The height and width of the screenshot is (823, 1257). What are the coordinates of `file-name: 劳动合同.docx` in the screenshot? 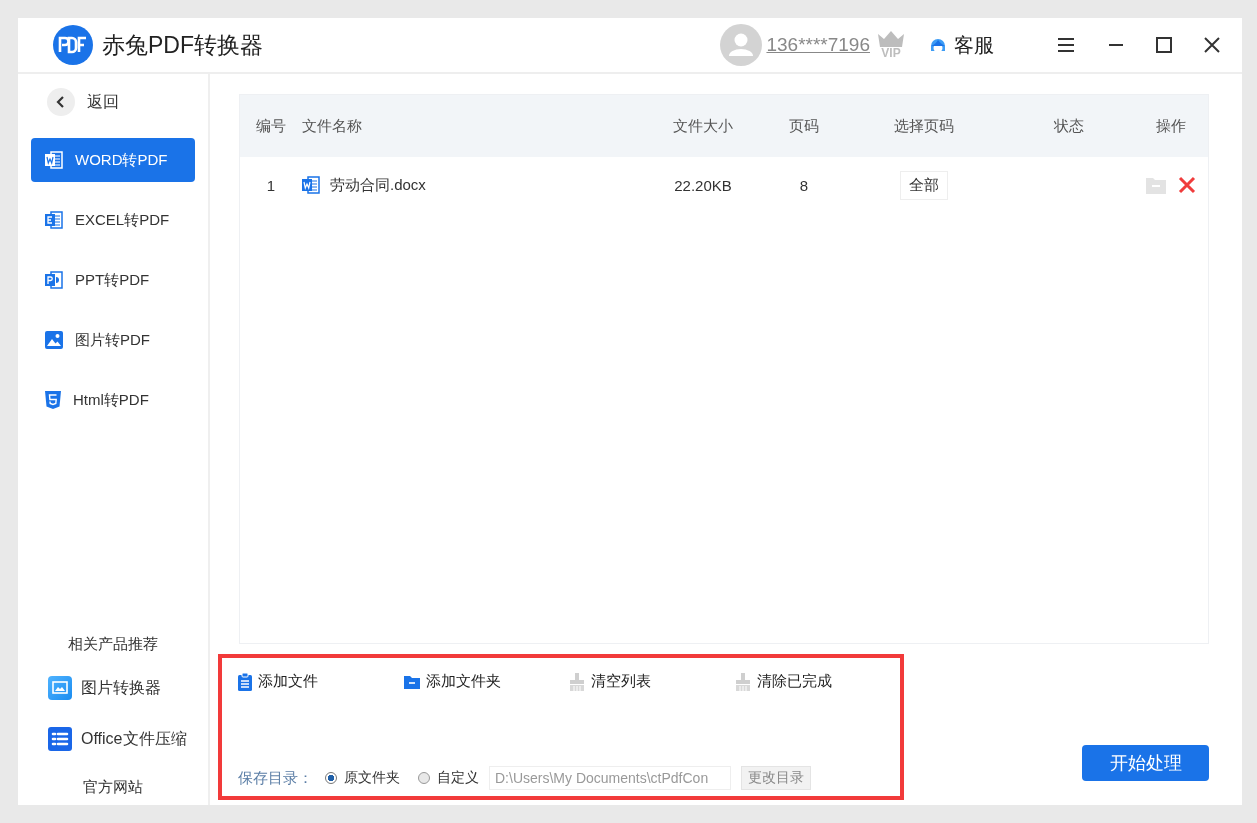 It's located at (378, 185).